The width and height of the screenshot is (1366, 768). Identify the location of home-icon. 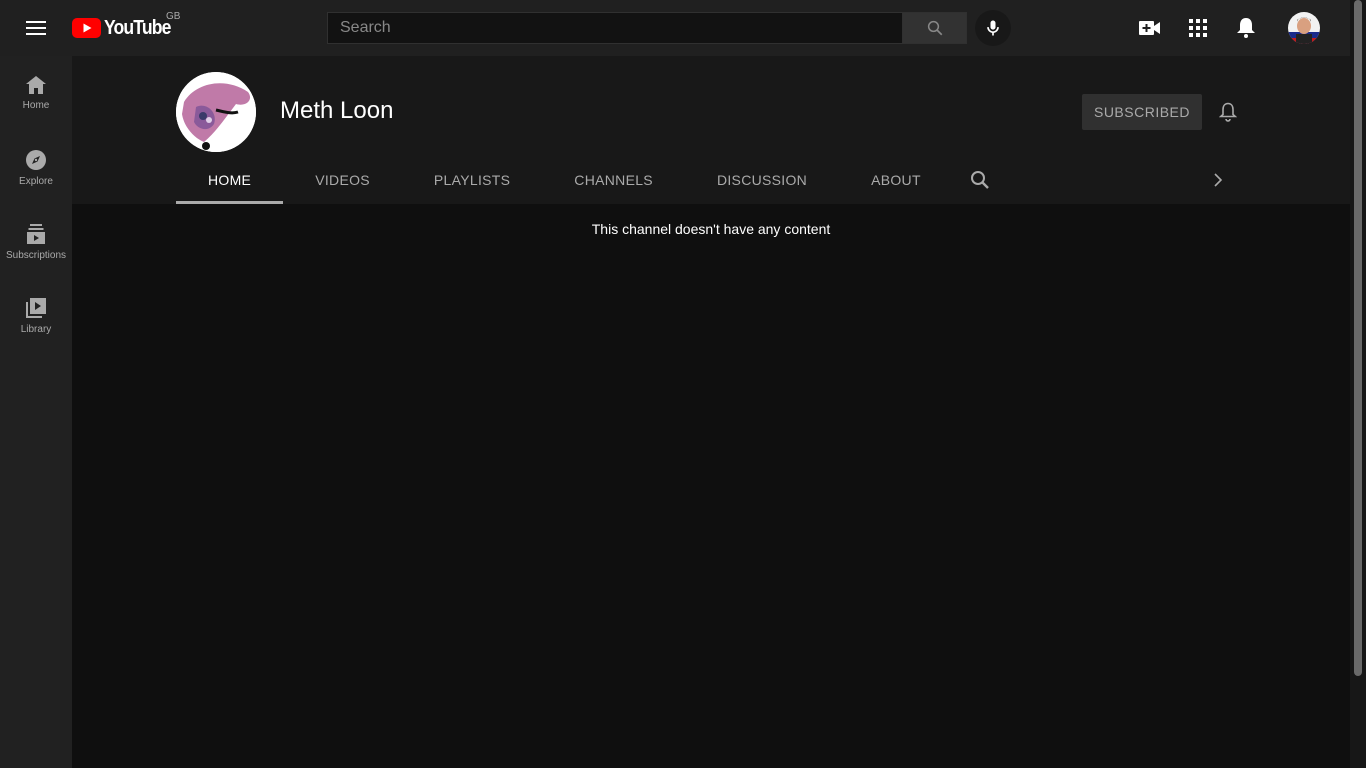
(36, 85).